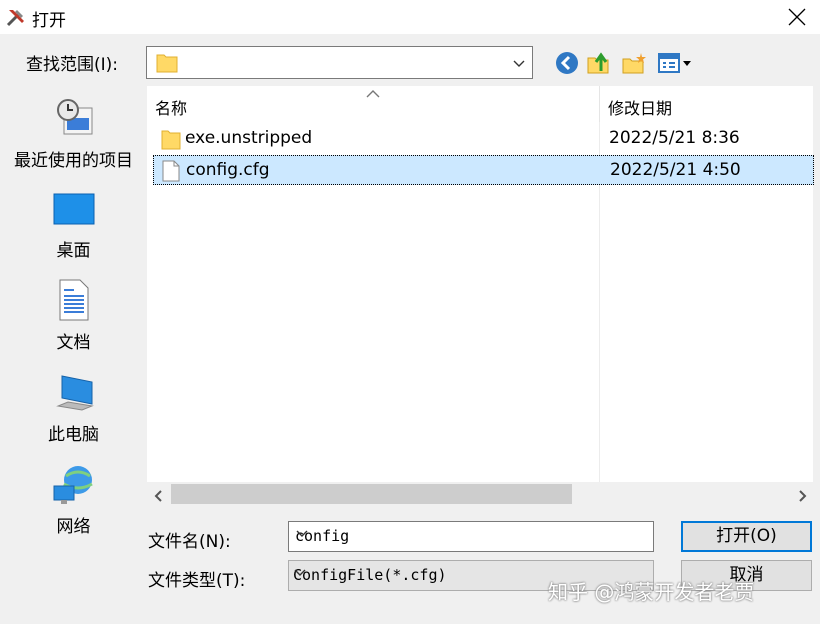 This screenshot has width=820, height=624. I want to click on list-item-folder: exe.unstripped 2022/5/21 8:36, so click(483, 139).